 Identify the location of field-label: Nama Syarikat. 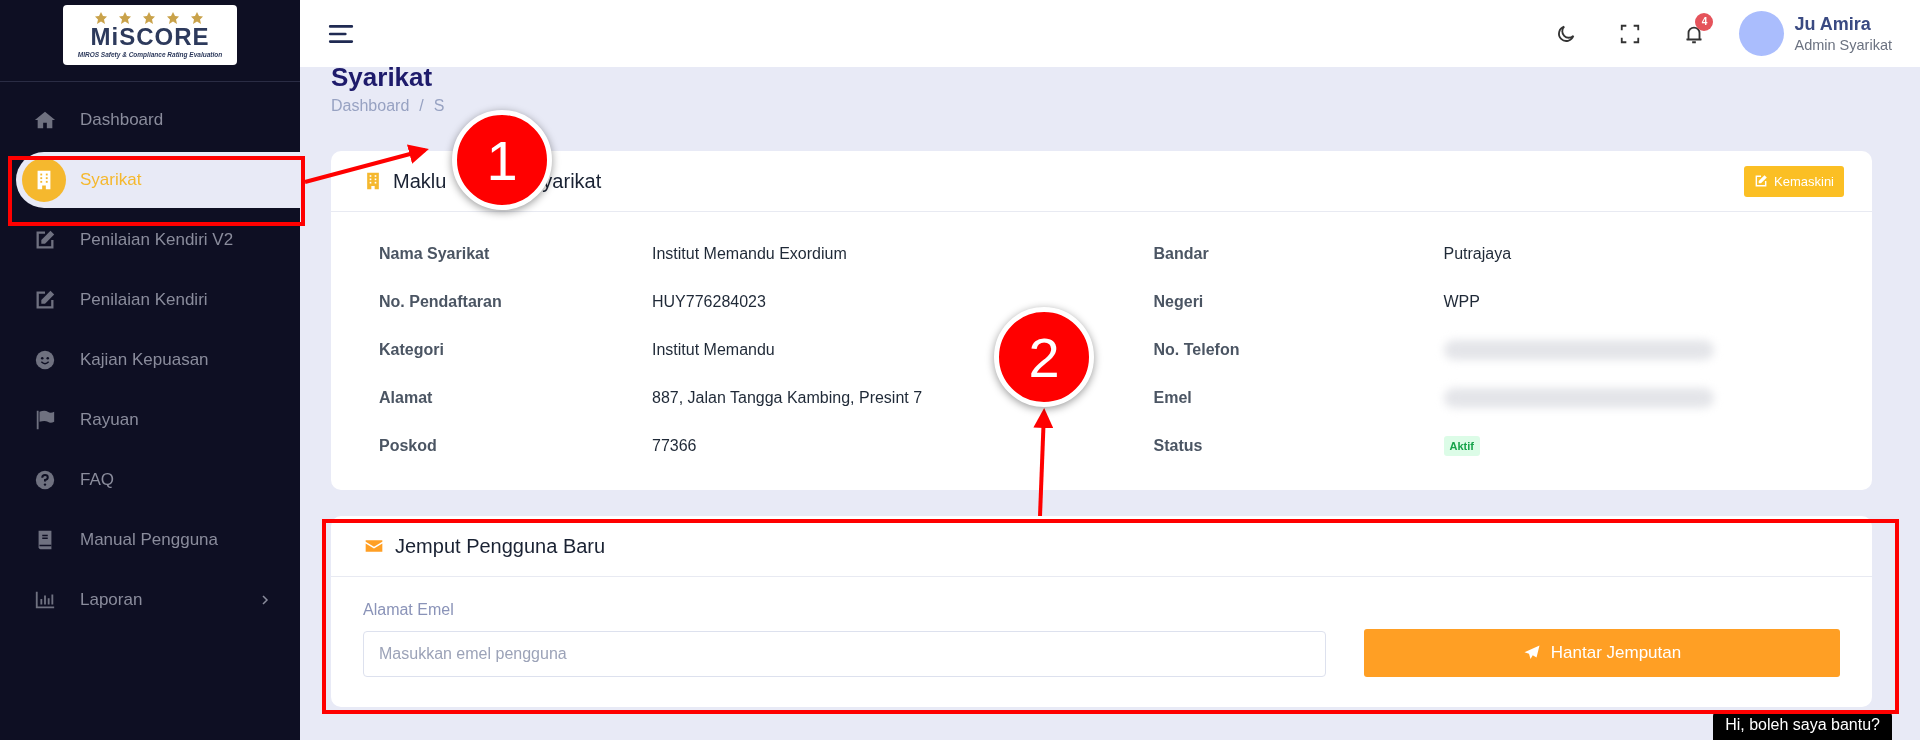
(435, 254).